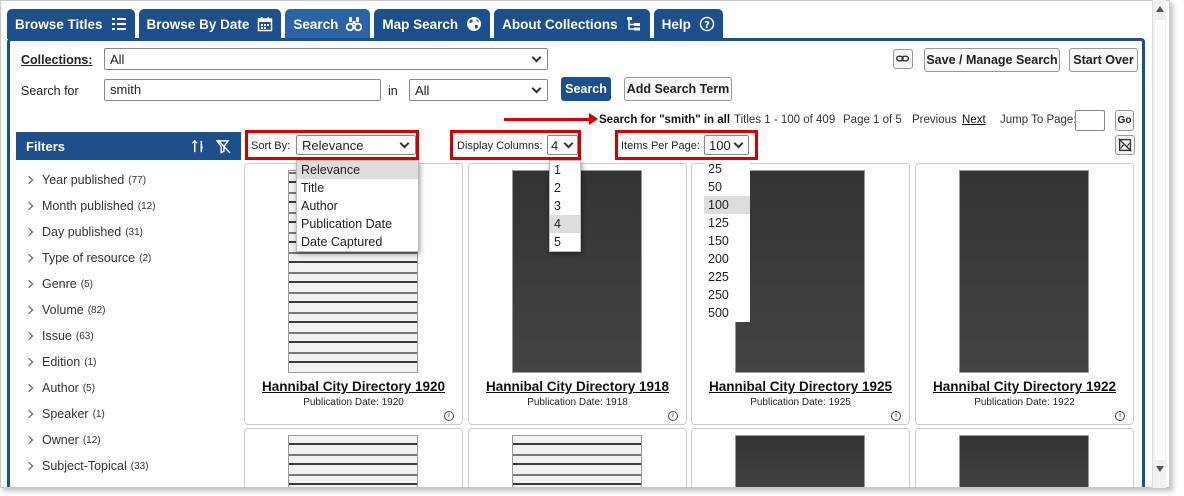 The image size is (1184, 496). Describe the element at coordinates (57, 60) in the screenshot. I see `collections-label: Collections:` at that location.